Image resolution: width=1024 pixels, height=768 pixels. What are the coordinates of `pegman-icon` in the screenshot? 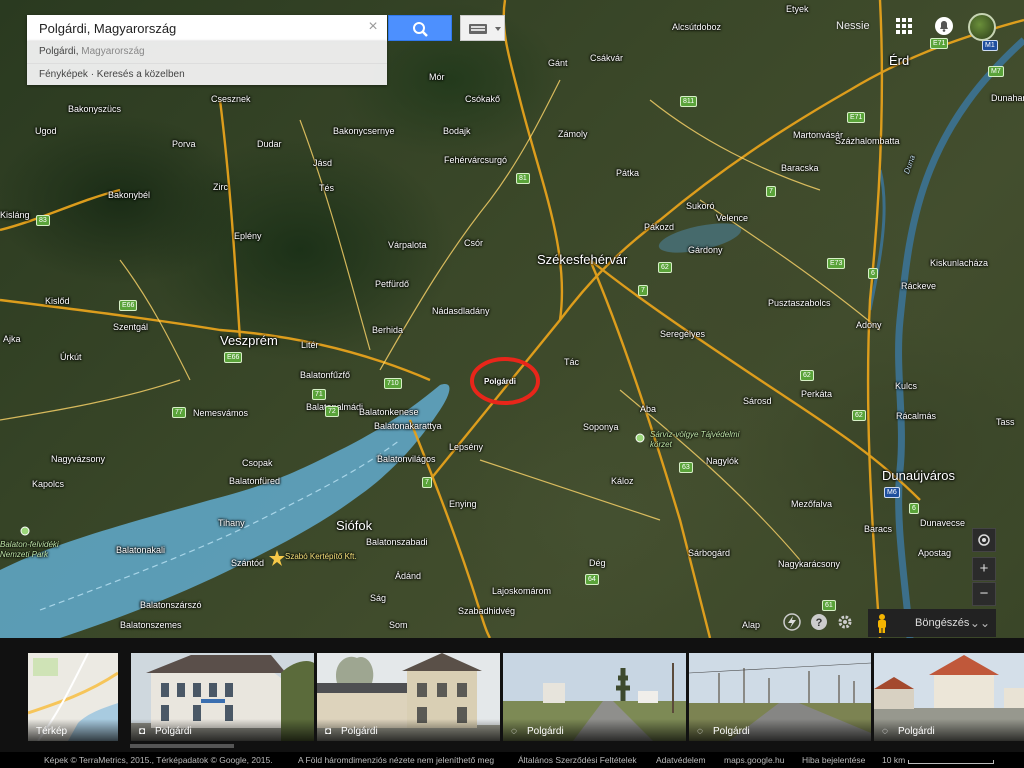 It's located at (882, 623).